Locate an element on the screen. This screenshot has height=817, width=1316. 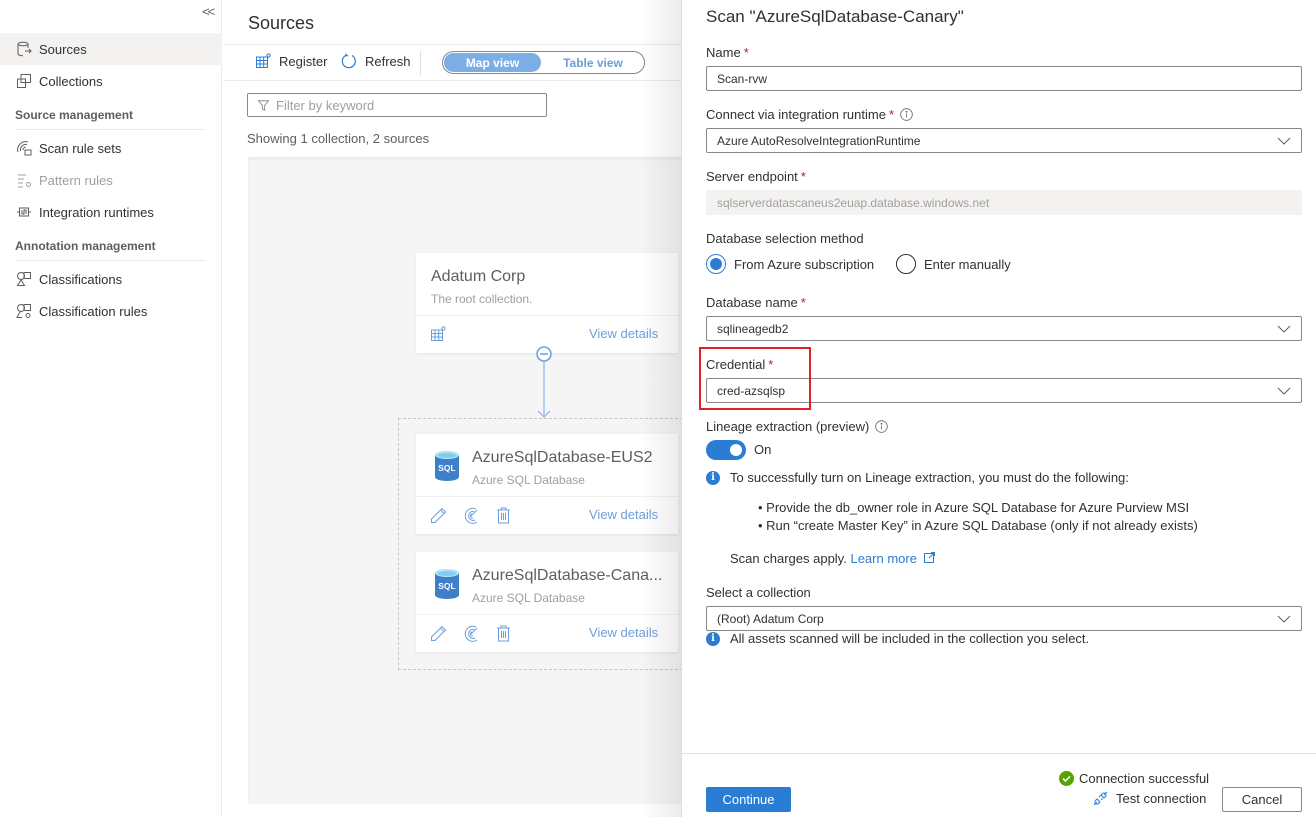
table-view-button: Table view is located at coordinates (593, 62).